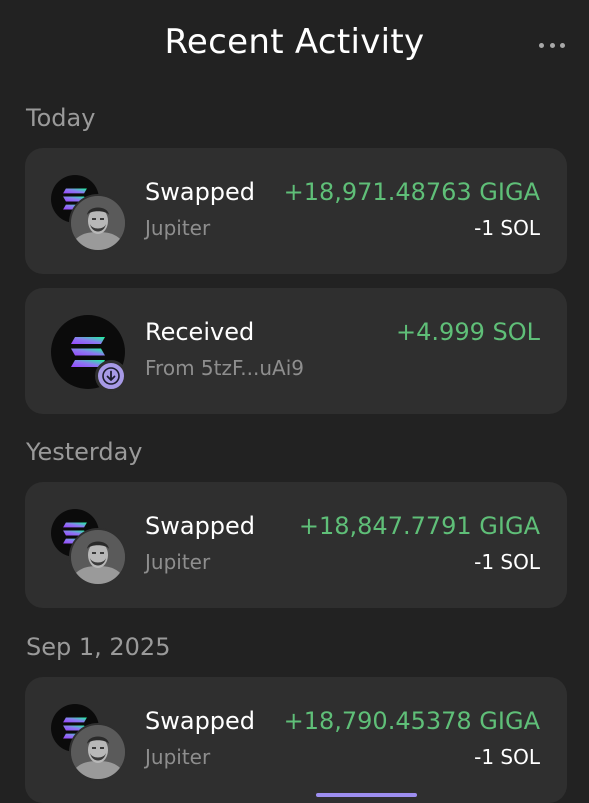 The image size is (589, 803). I want to click on more-horizontal-icon, so click(552, 45).